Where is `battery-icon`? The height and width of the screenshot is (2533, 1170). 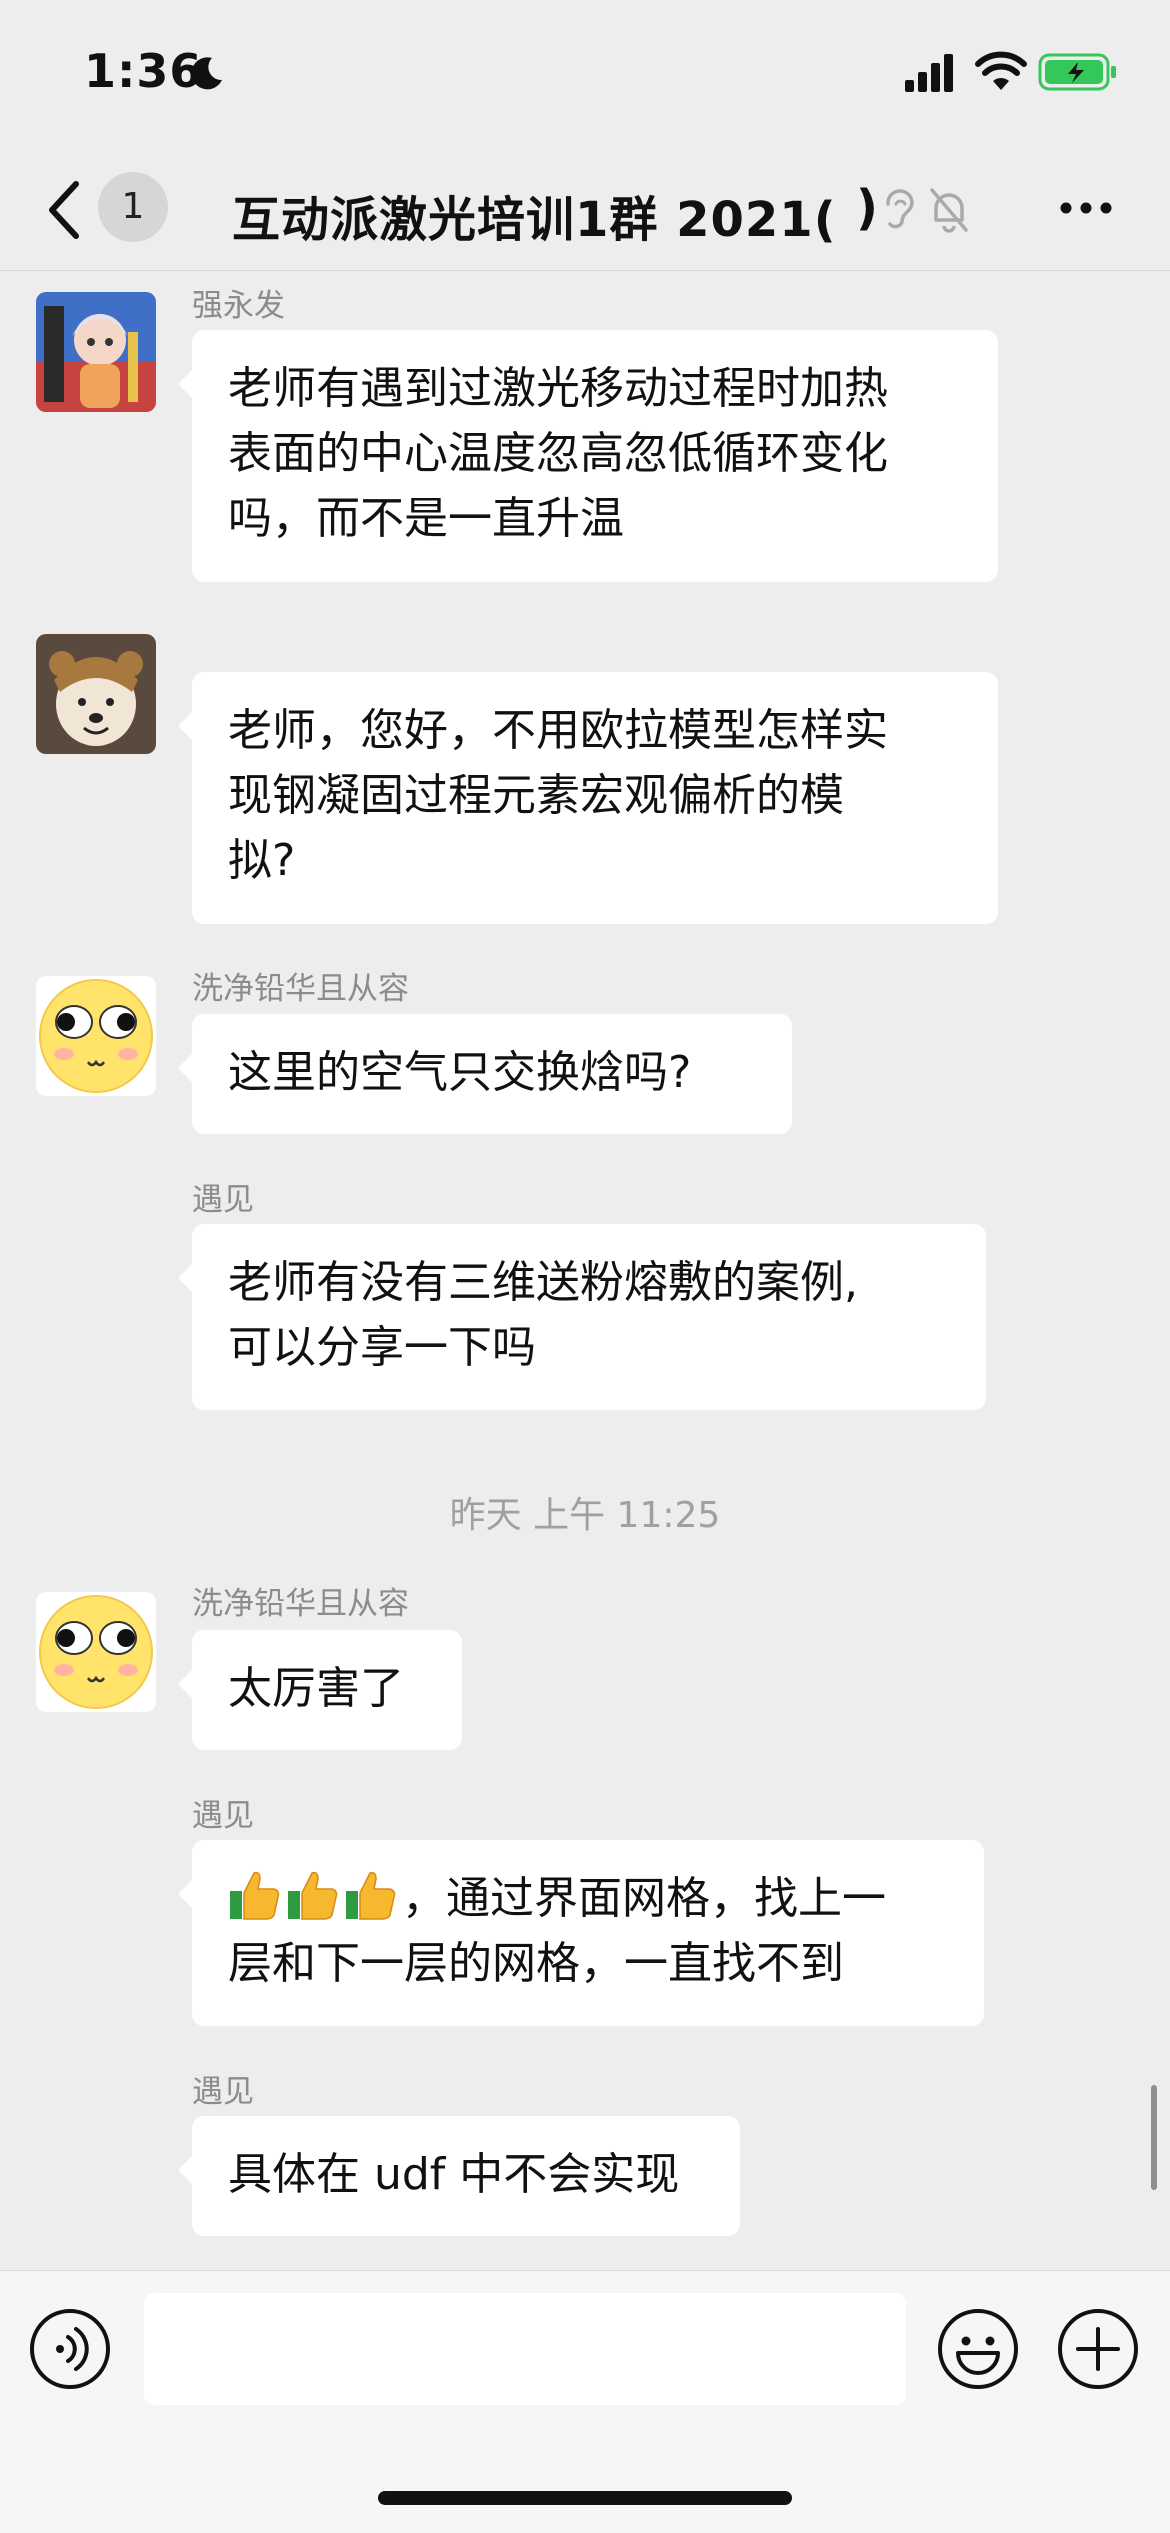 battery-icon is located at coordinates (1077, 72).